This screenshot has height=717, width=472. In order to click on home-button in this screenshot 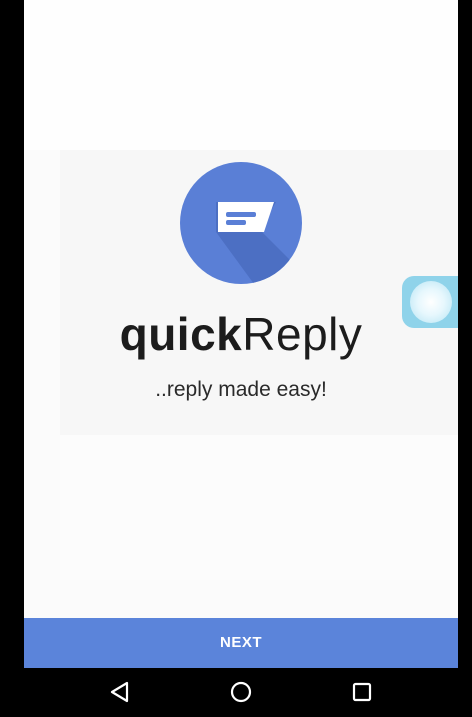, I will do `click(241, 692)`.